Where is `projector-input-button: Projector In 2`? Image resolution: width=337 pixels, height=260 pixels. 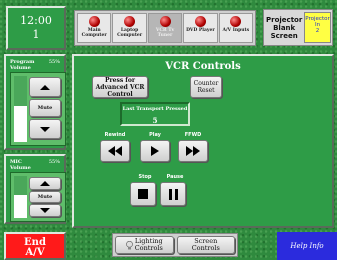
projector-input-button: Projector In 2 is located at coordinates (317, 27).